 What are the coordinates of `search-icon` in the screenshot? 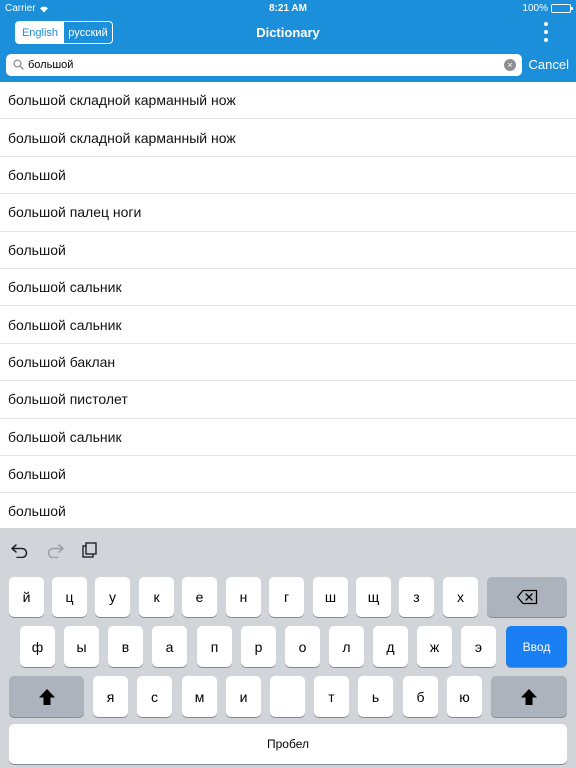 It's located at (18, 64).